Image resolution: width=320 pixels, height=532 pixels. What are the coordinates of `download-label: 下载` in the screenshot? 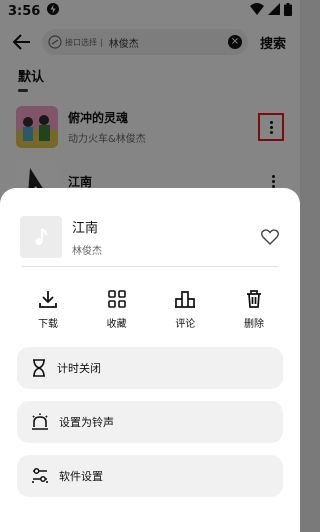 It's located at (48, 324).